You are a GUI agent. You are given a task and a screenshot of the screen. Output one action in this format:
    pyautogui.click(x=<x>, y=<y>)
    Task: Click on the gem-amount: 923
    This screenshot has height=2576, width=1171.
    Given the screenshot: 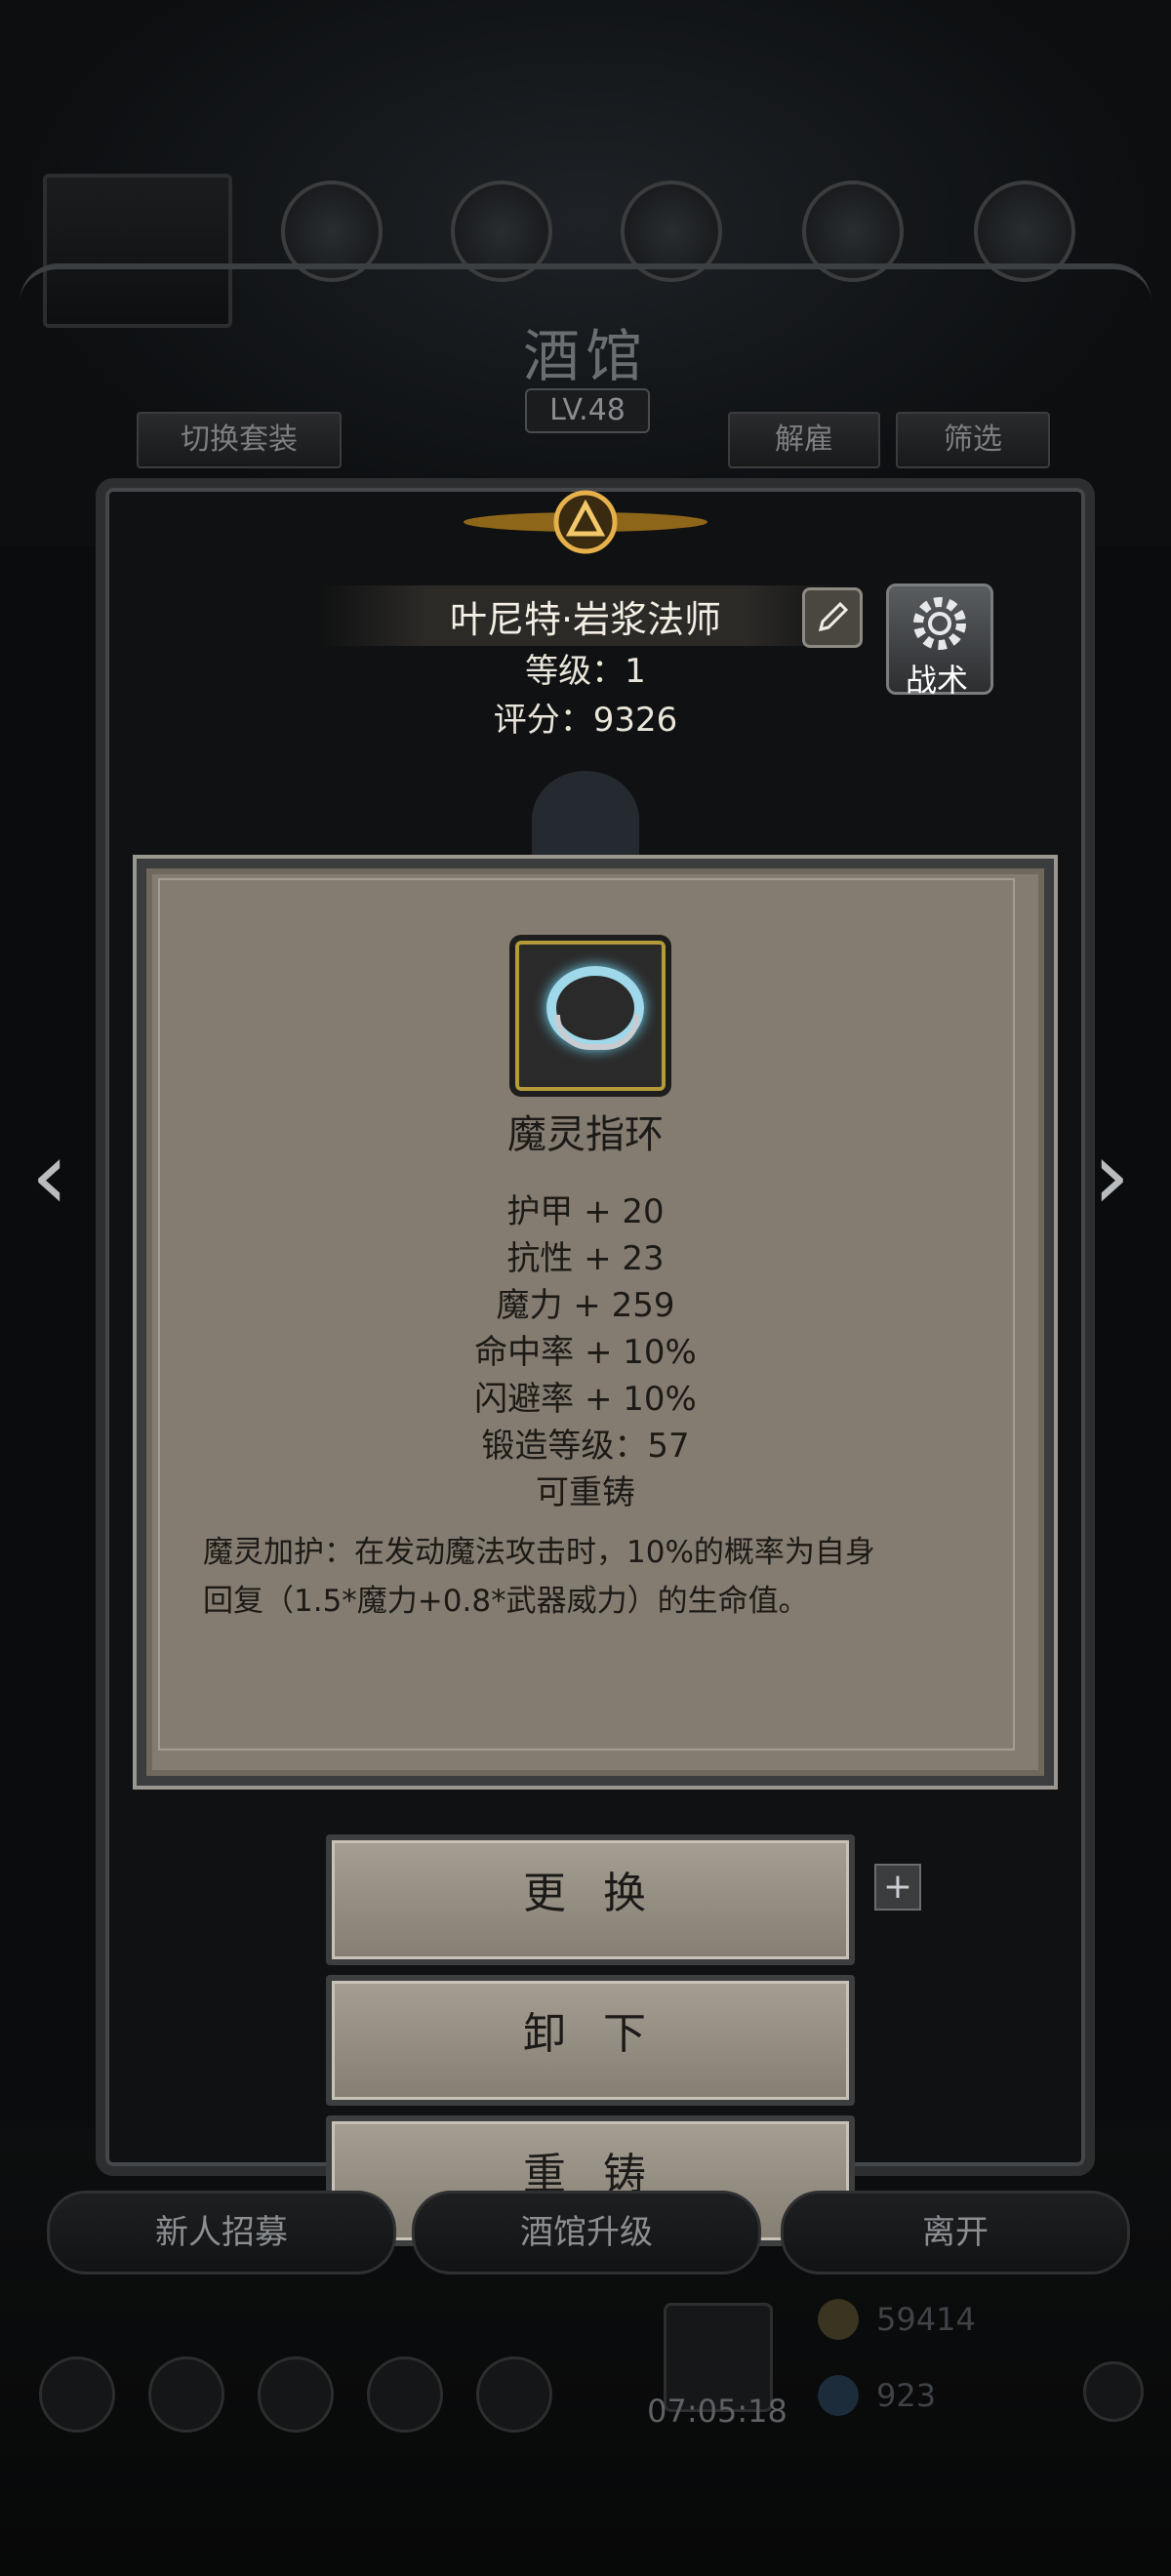 What is the action you would take?
    pyautogui.click(x=906, y=2395)
    